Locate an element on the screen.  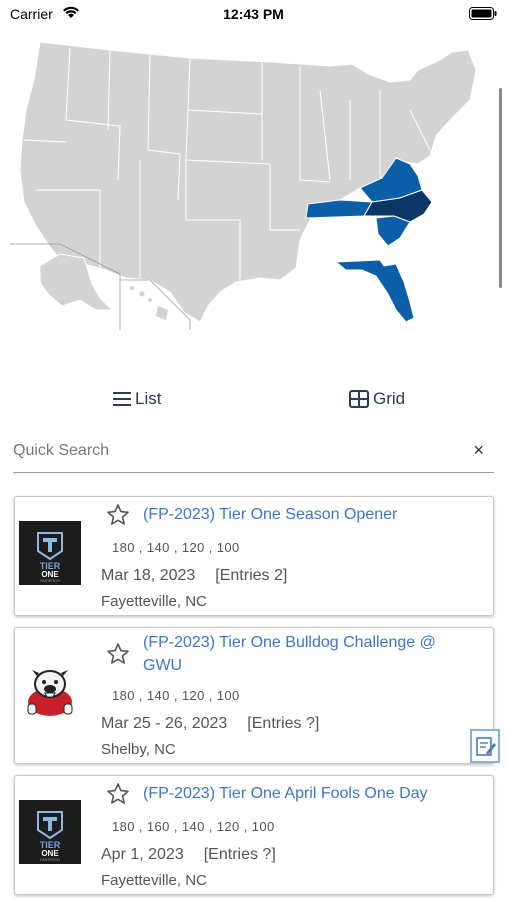
clear-search-icon: × is located at coordinates (478, 450).